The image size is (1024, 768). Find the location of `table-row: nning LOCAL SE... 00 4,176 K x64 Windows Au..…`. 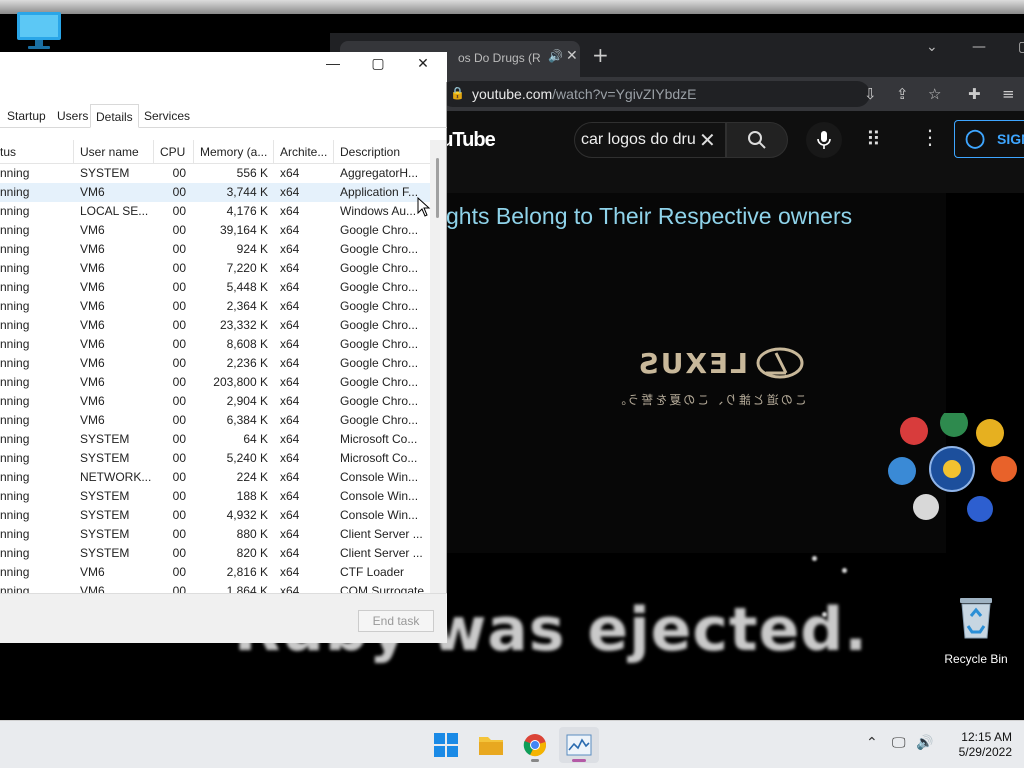

table-row: nning LOCAL SE... 00 4,176 K x64 Windows Au..… is located at coordinates (215, 211).